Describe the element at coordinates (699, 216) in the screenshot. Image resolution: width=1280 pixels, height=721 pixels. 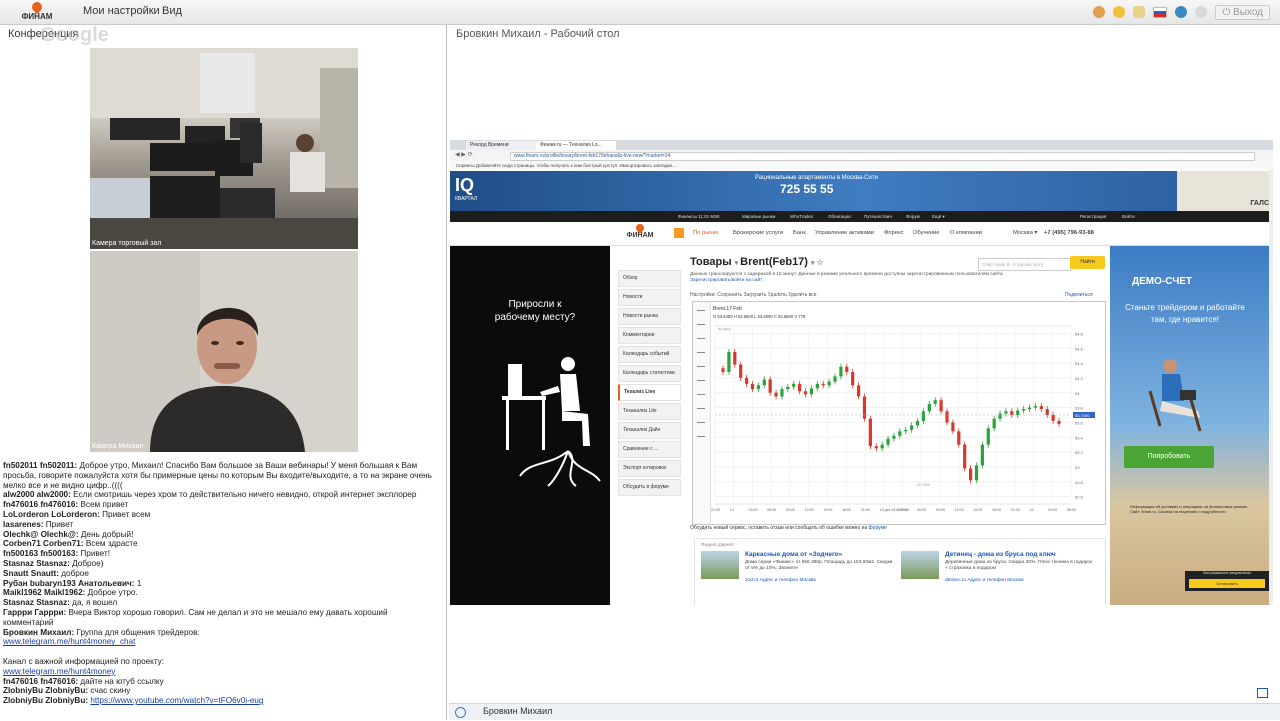
I see `topnav-item: Финансы 11:01 МSК` at that location.